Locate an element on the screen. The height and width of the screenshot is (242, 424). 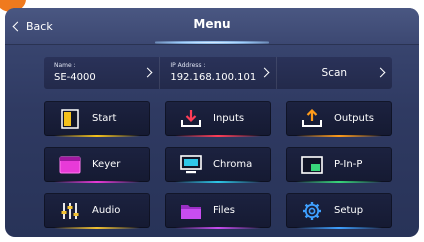
upload-icon is located at coordinates (312, 118).